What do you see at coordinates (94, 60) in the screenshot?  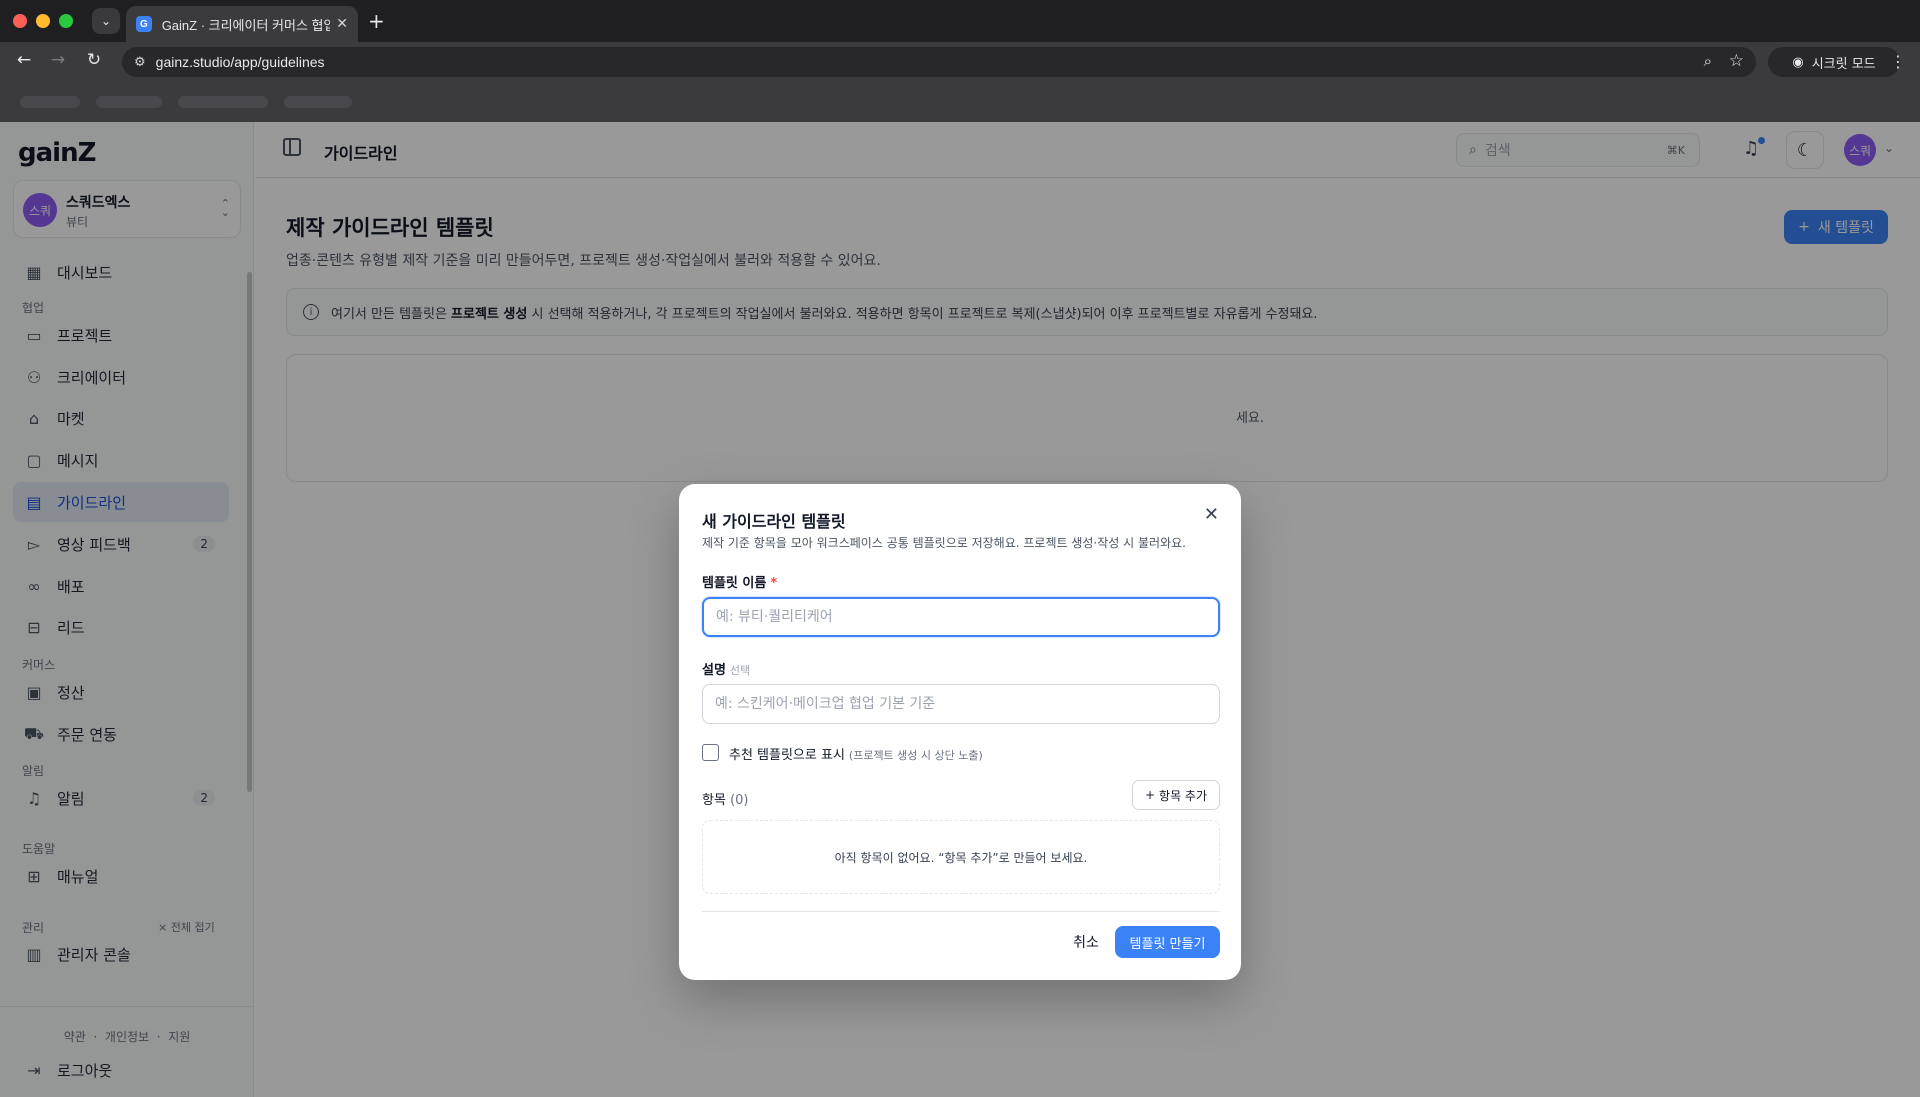 I see `reload-icon: ↻` at bounding box center [94, 60].